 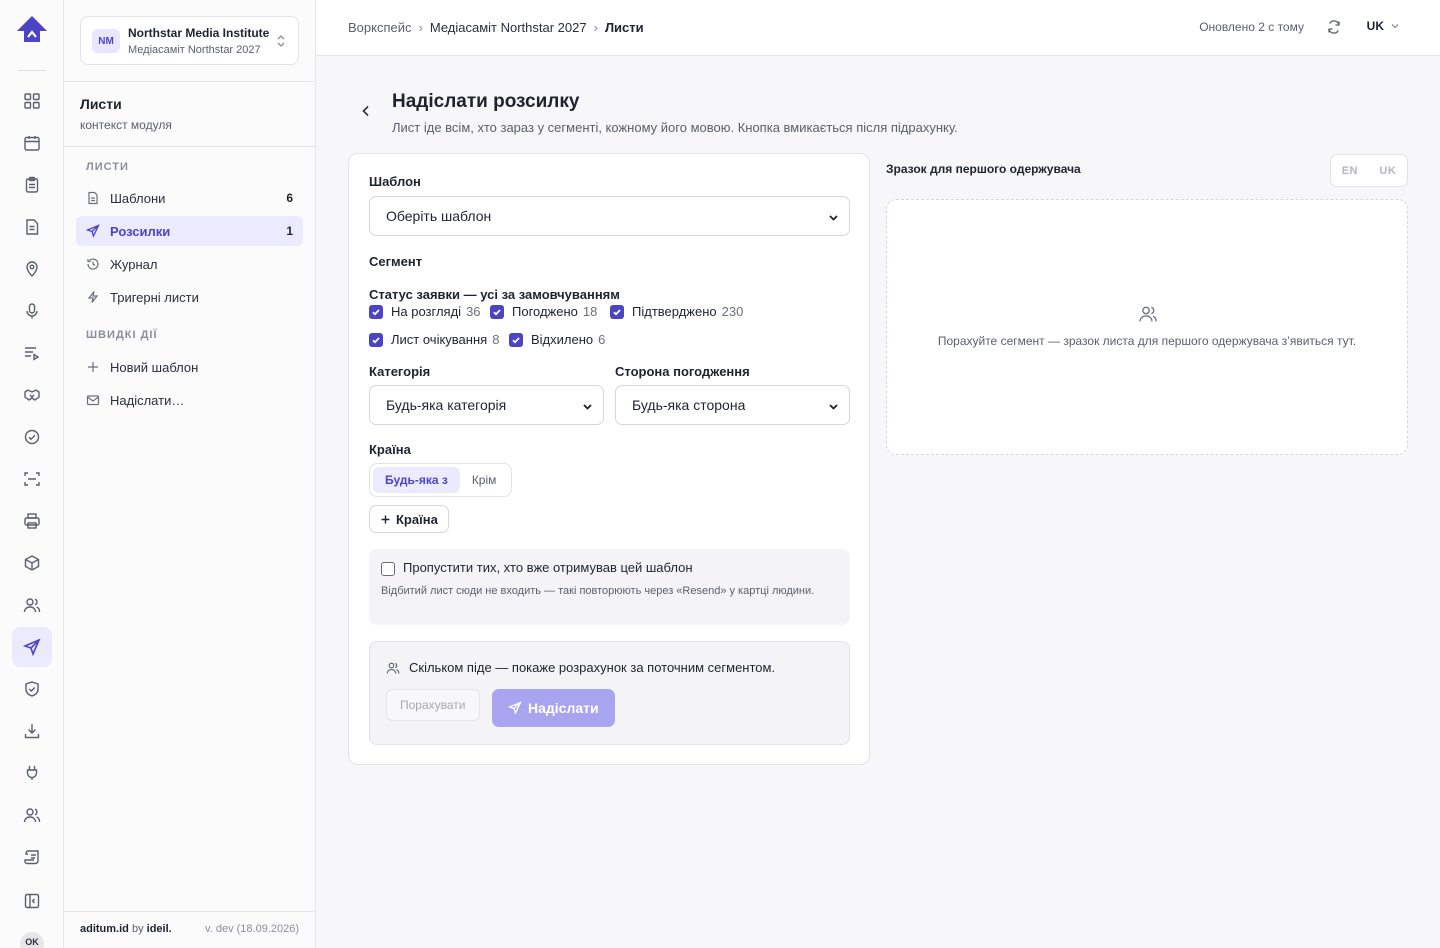 I want to click on plug-icon, so click(x=32, y=773).